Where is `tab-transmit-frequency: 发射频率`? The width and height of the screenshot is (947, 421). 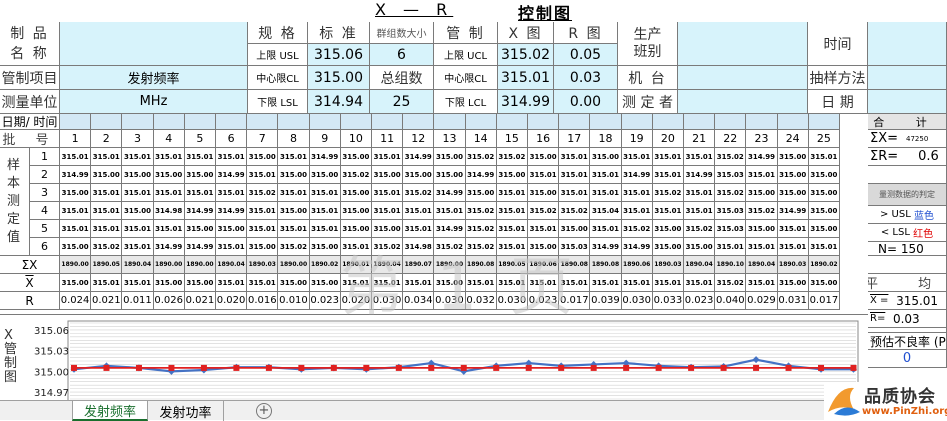 tab-transmit-frequency: 发射频率 is located at coordinates (110, 411).